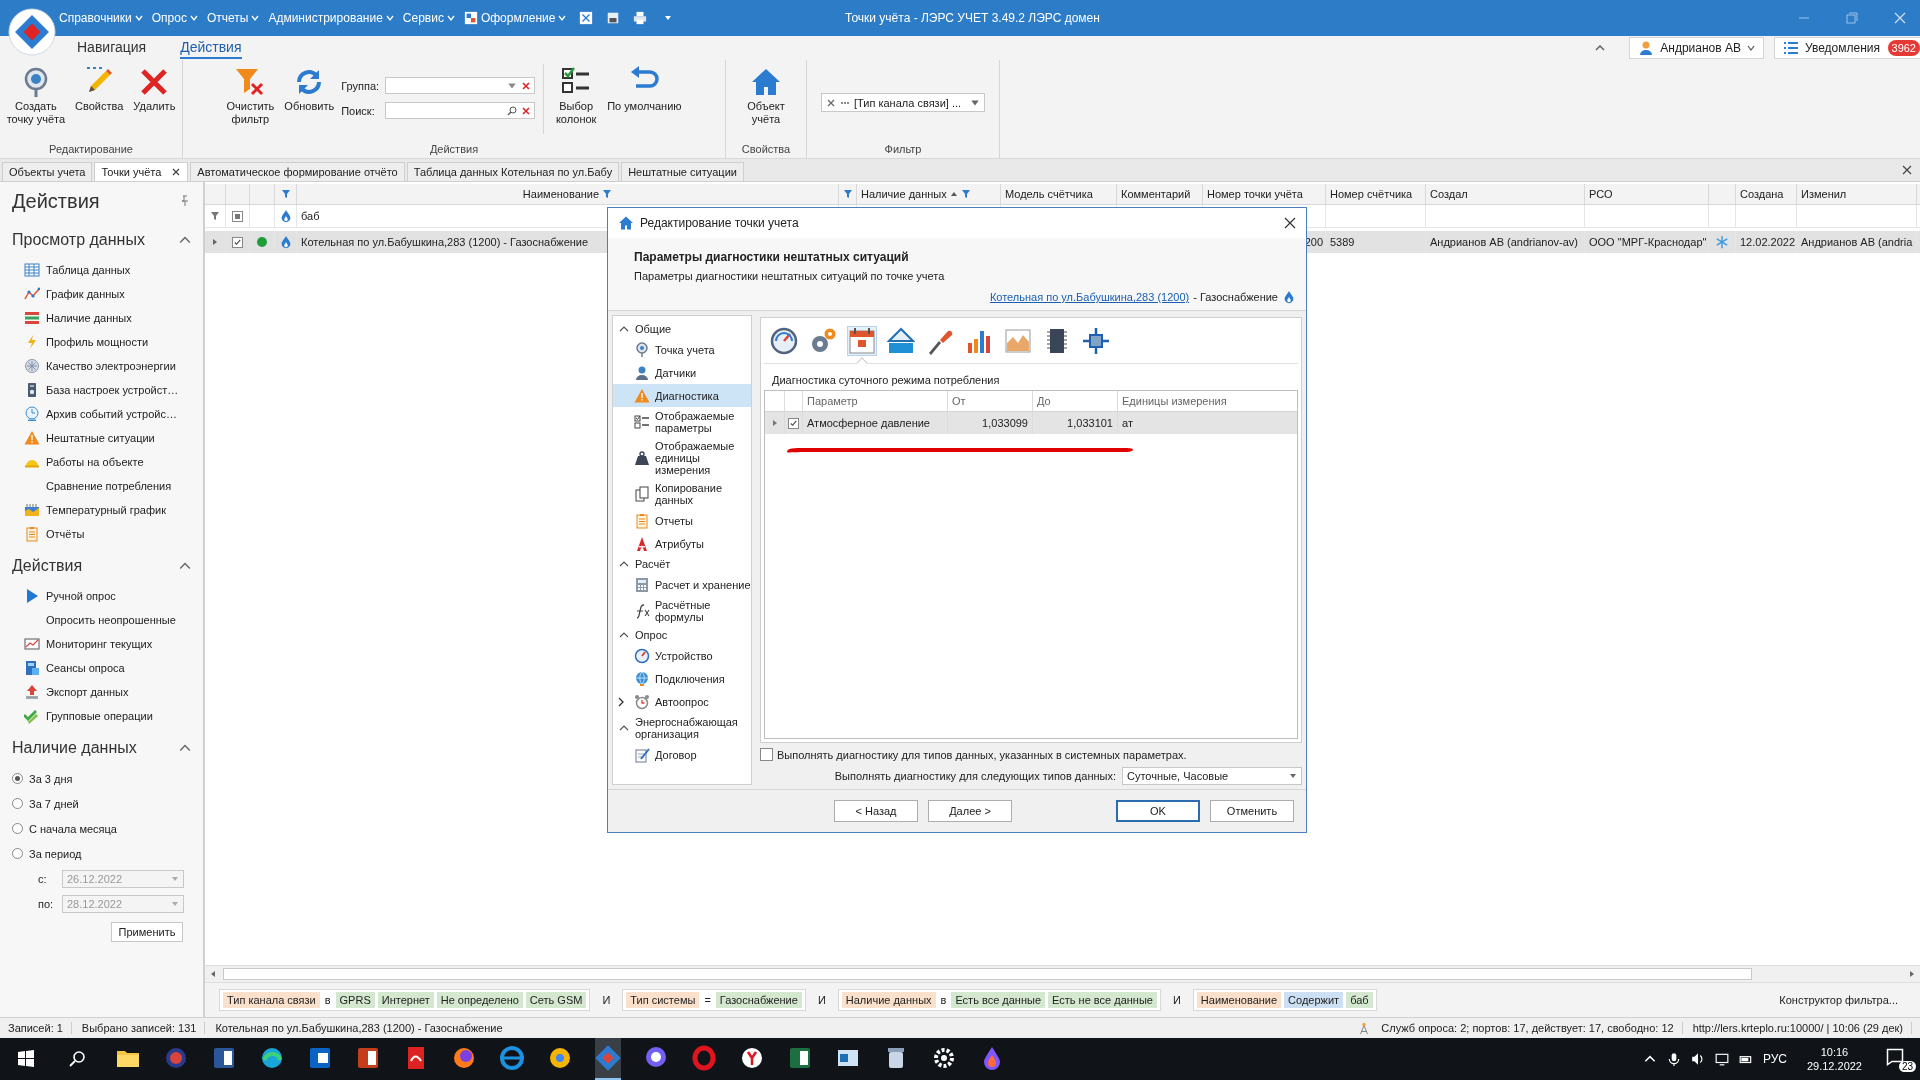  What do you see at coordinates (107, 270) in the screenshot?
I see `panel-item: Таблица данных` at bounding box center [107, 270].